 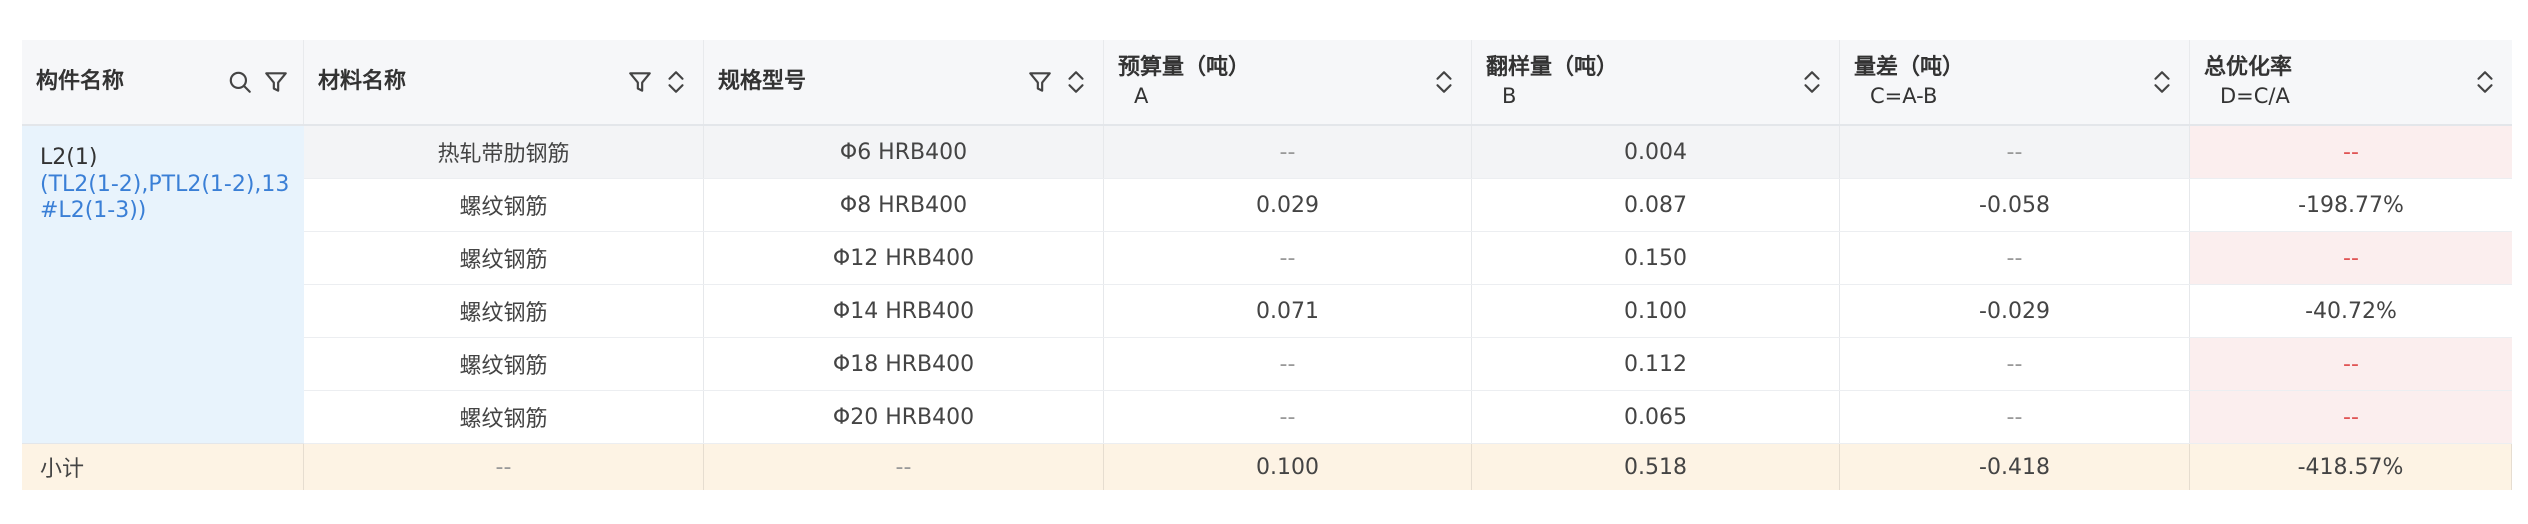 I want to click on header-label: 构件名称, so click(x=80, y=81).